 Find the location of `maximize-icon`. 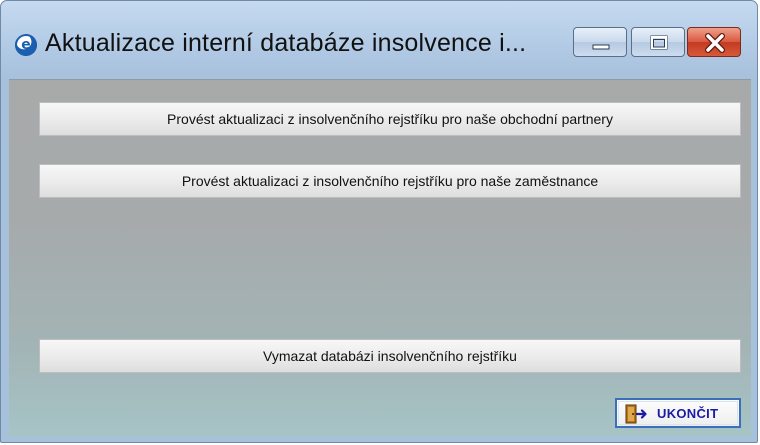

maximize-icon is located at coordinates (659, 42).